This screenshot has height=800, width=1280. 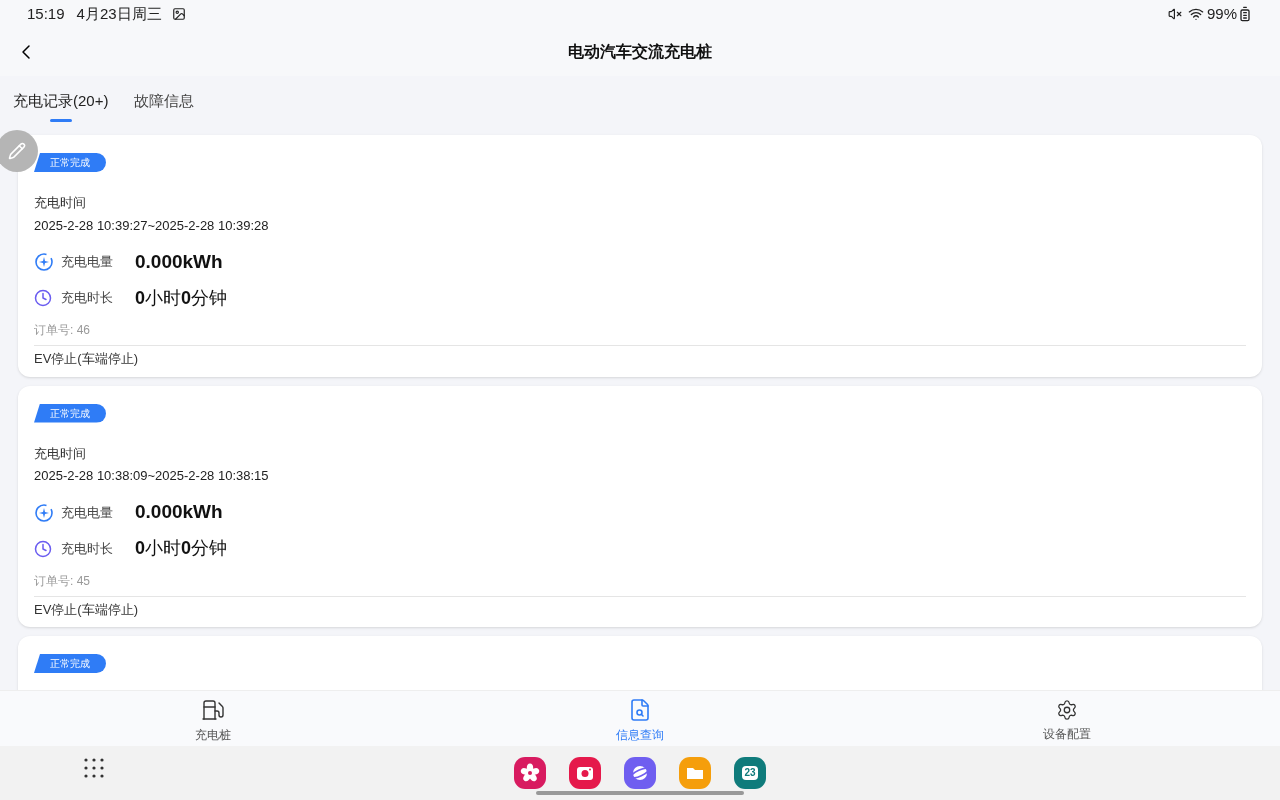 I want to click on date: 4月23日周三, so click(x=119, y=13).